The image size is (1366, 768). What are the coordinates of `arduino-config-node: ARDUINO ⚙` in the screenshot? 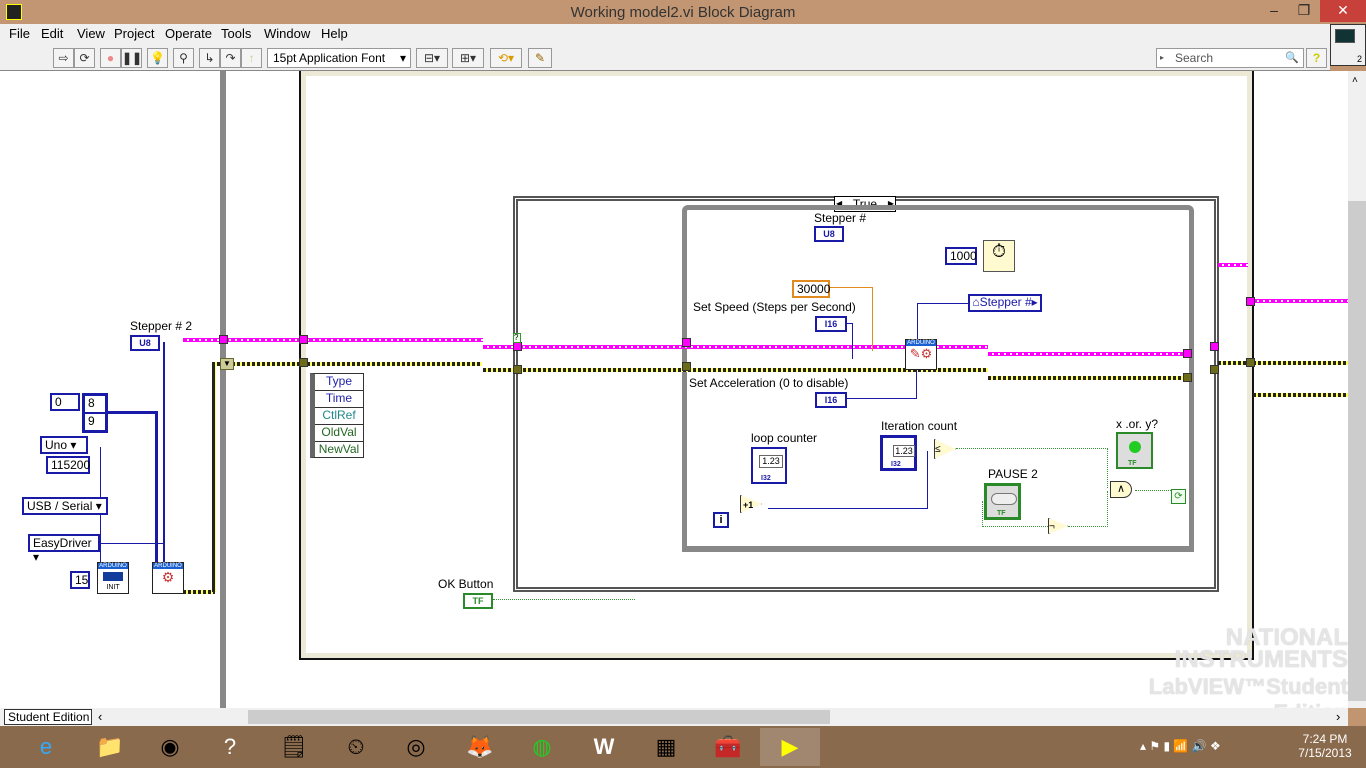 It's located at (168, 578).